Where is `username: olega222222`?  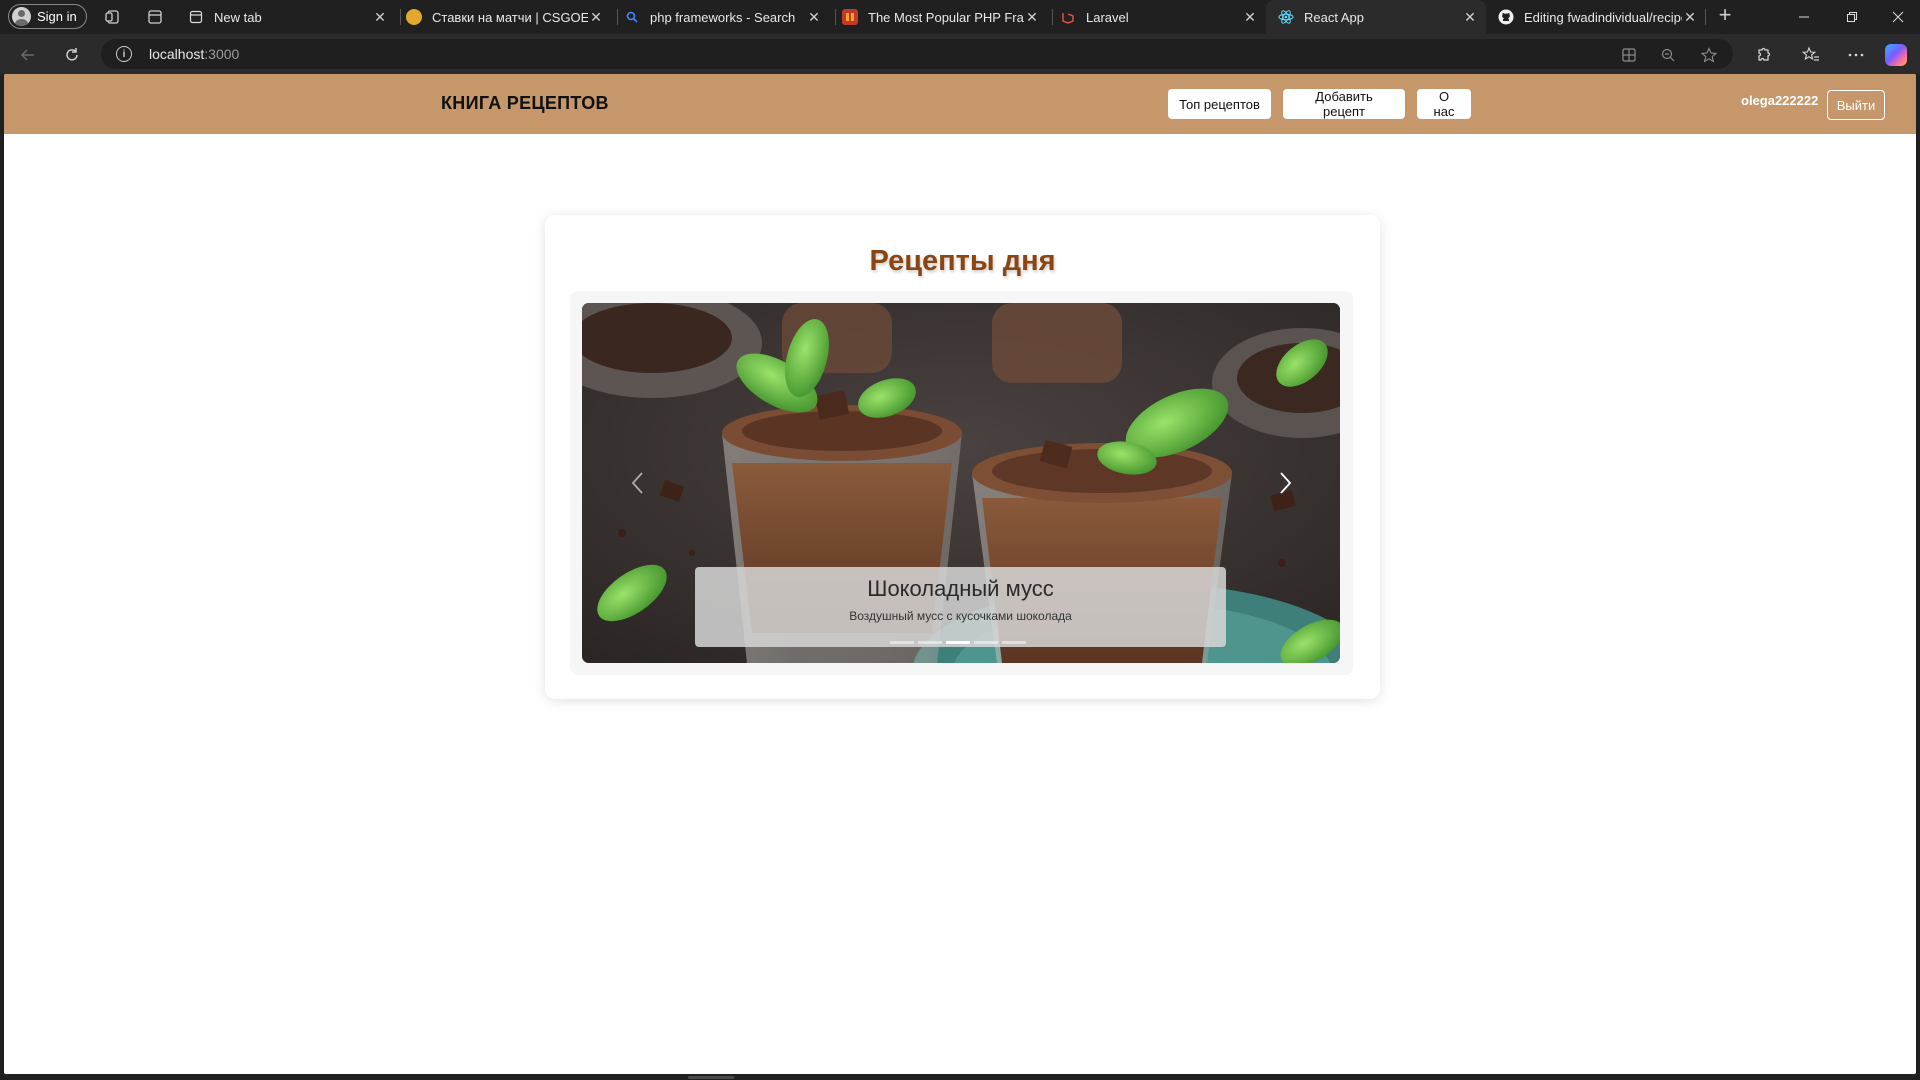
username: olega222222 is located at coordinates (1780, 100).